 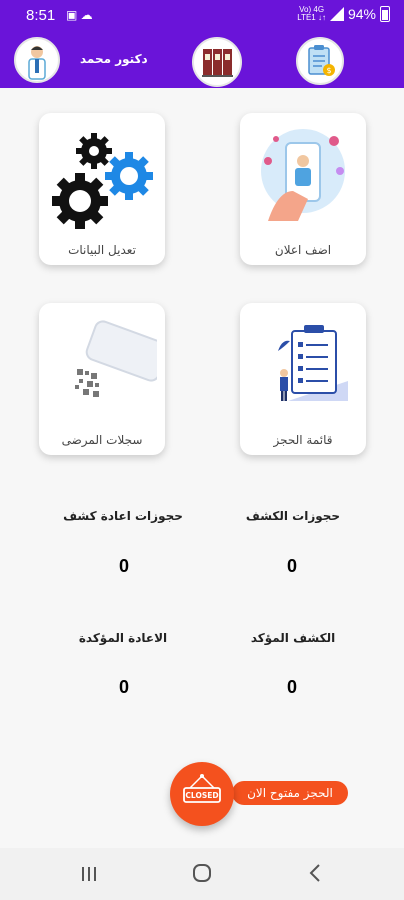 I want to click on status-right-group: Vo) 4G LTE1 ↓↑ 94%, so click(x=343, y=14).